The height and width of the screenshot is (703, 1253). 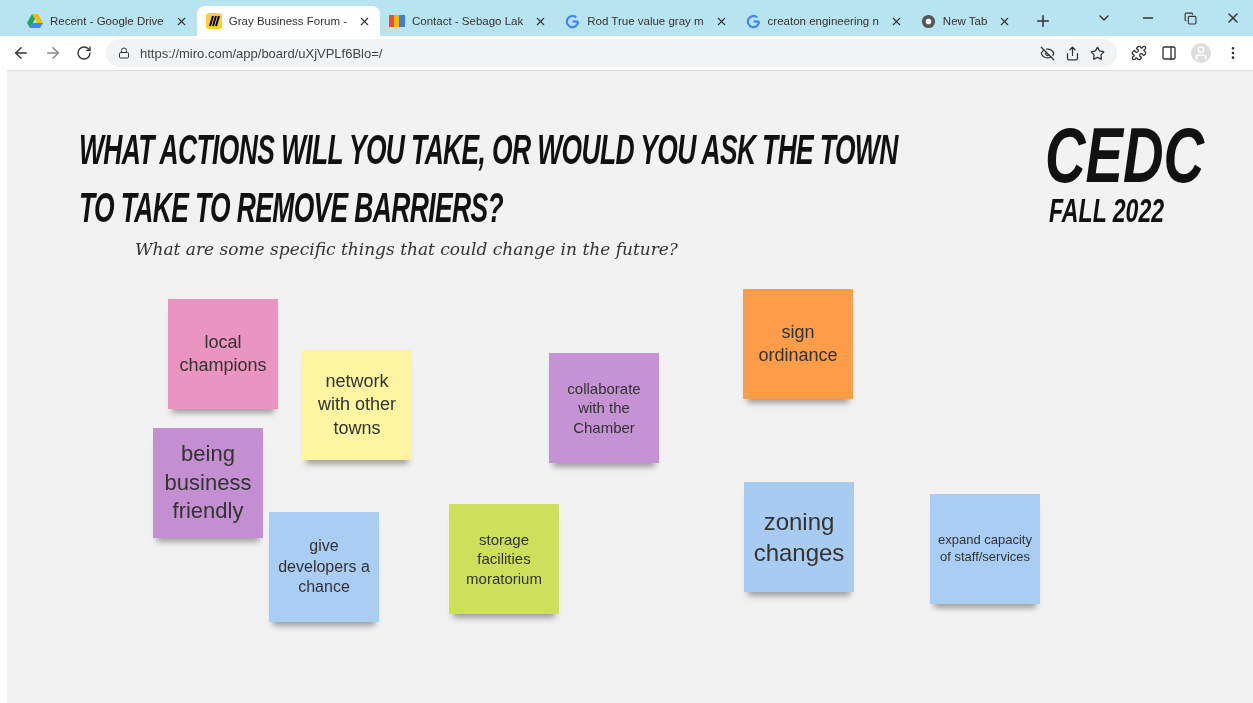 I want to click on sticky-note: being business friendly, so click(x=208, y=483).